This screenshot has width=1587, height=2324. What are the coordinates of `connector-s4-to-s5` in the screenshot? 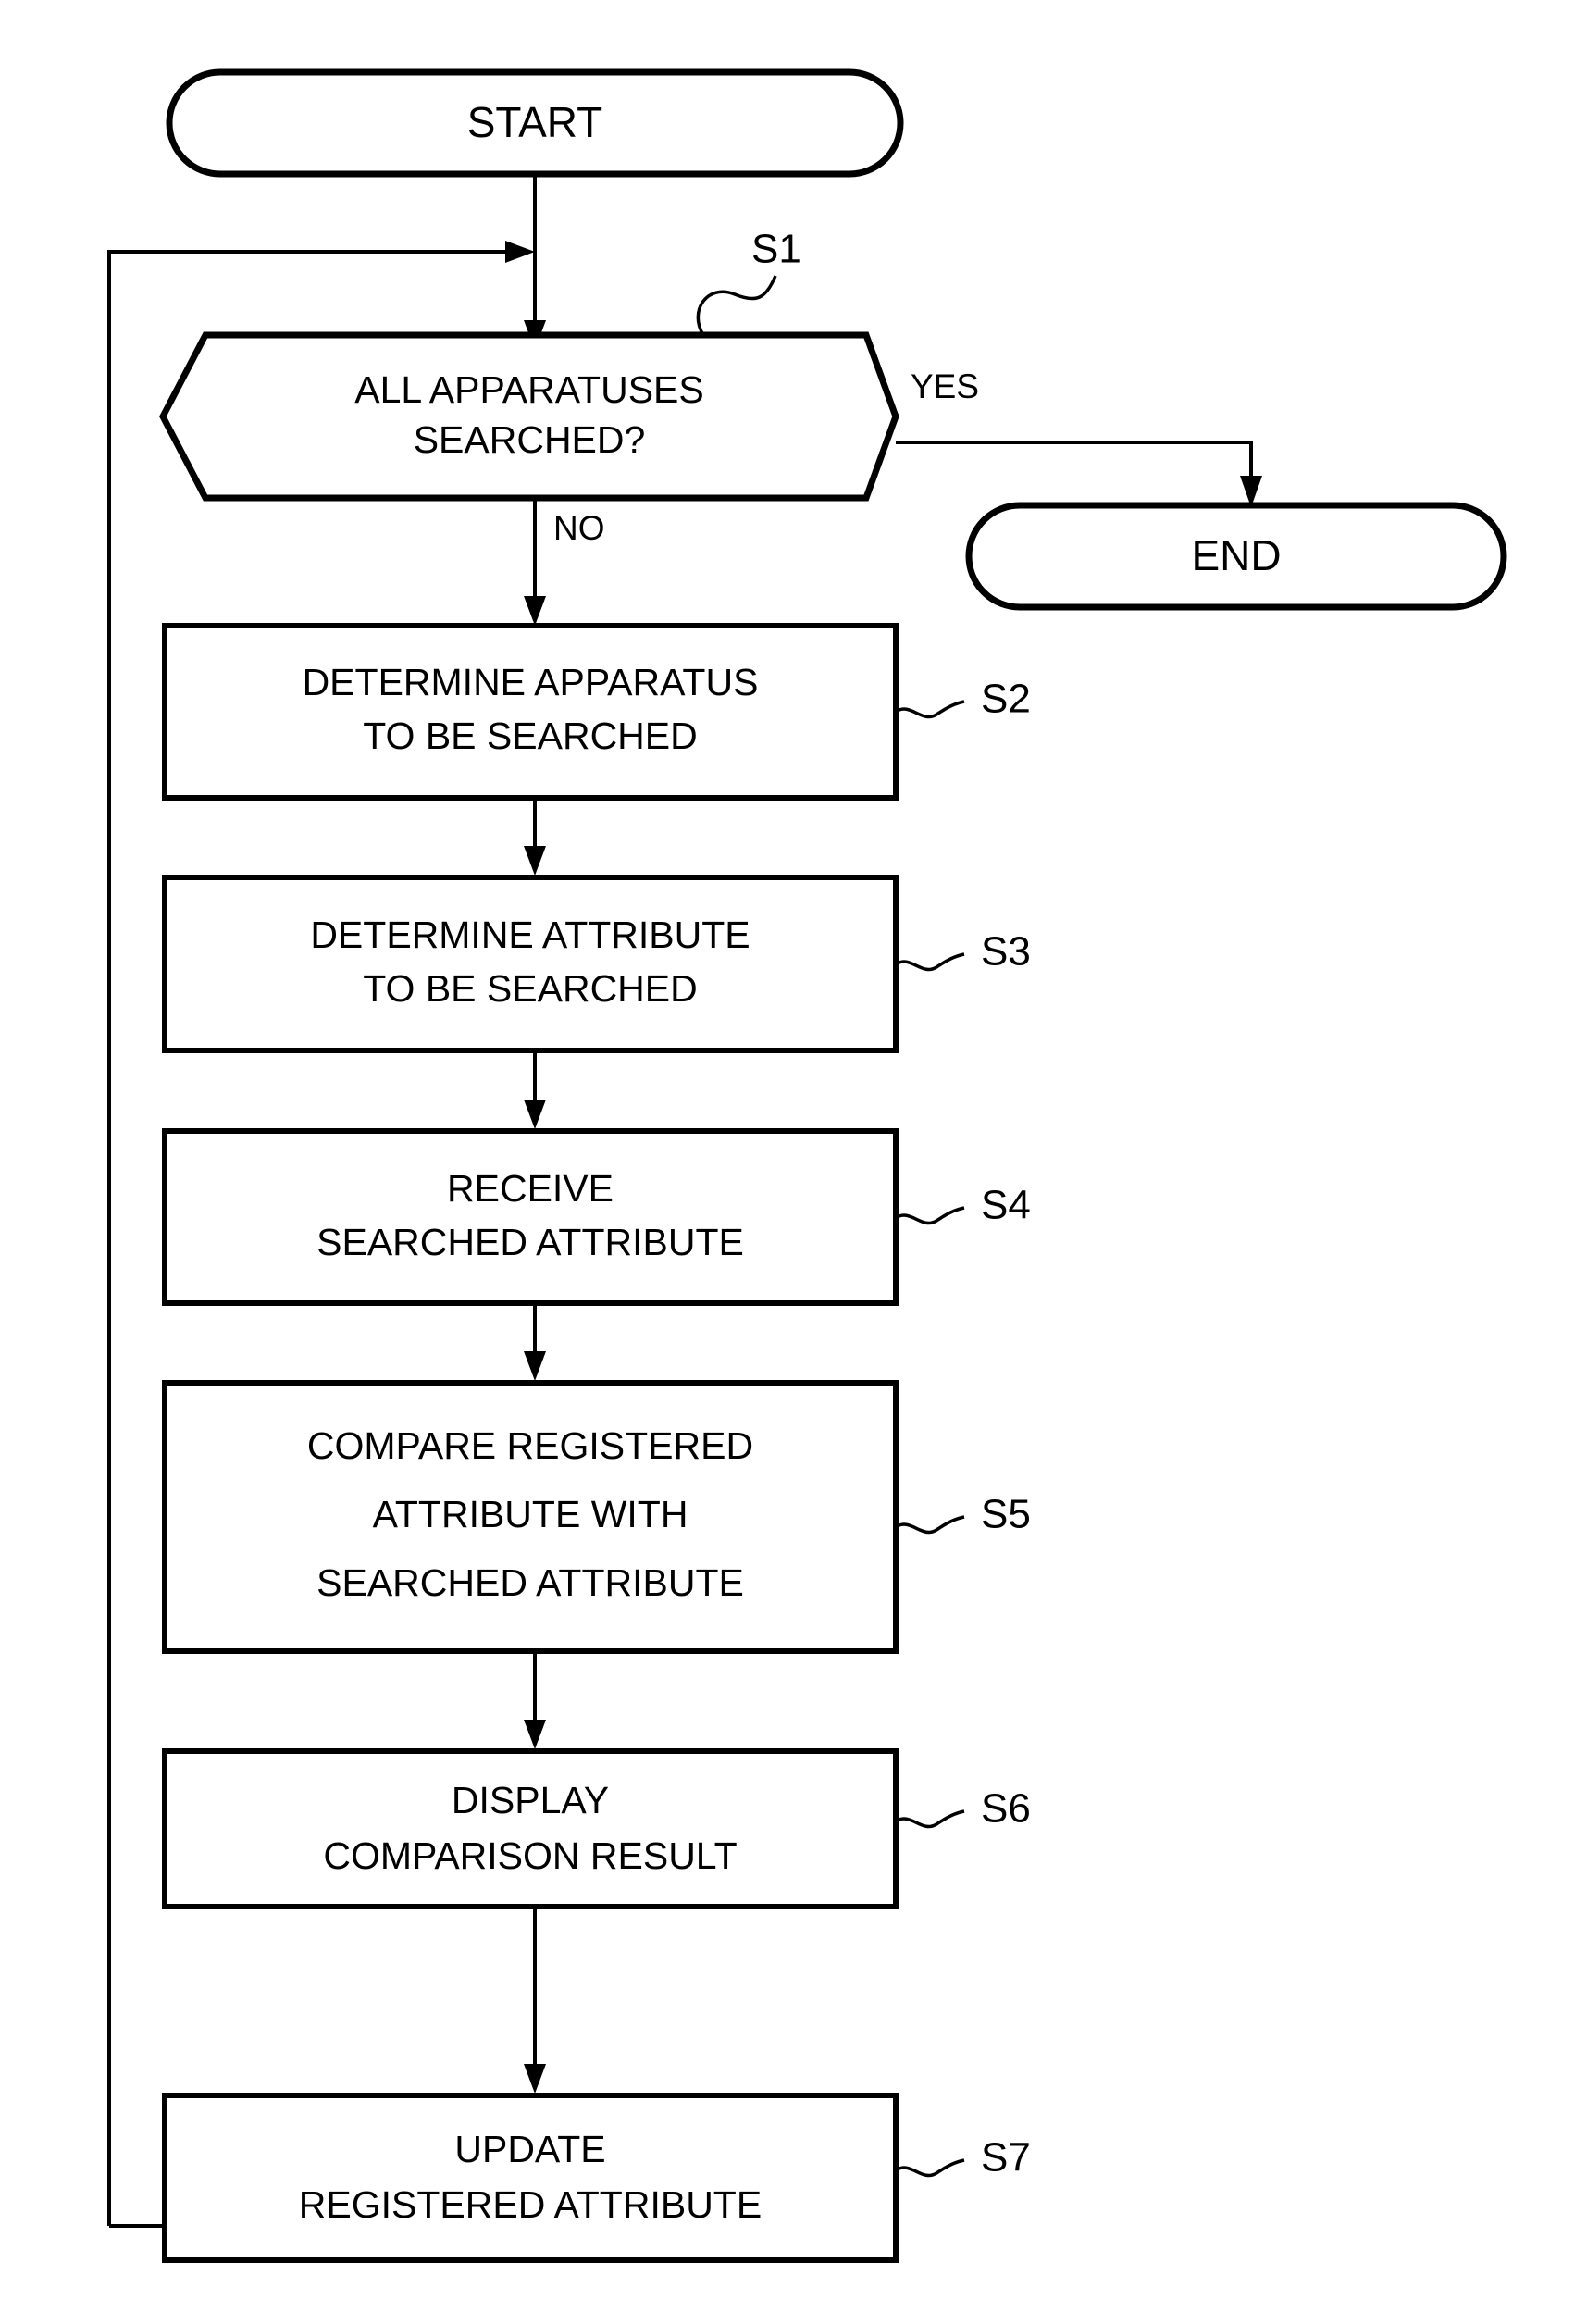 It's located at (535, 1342).